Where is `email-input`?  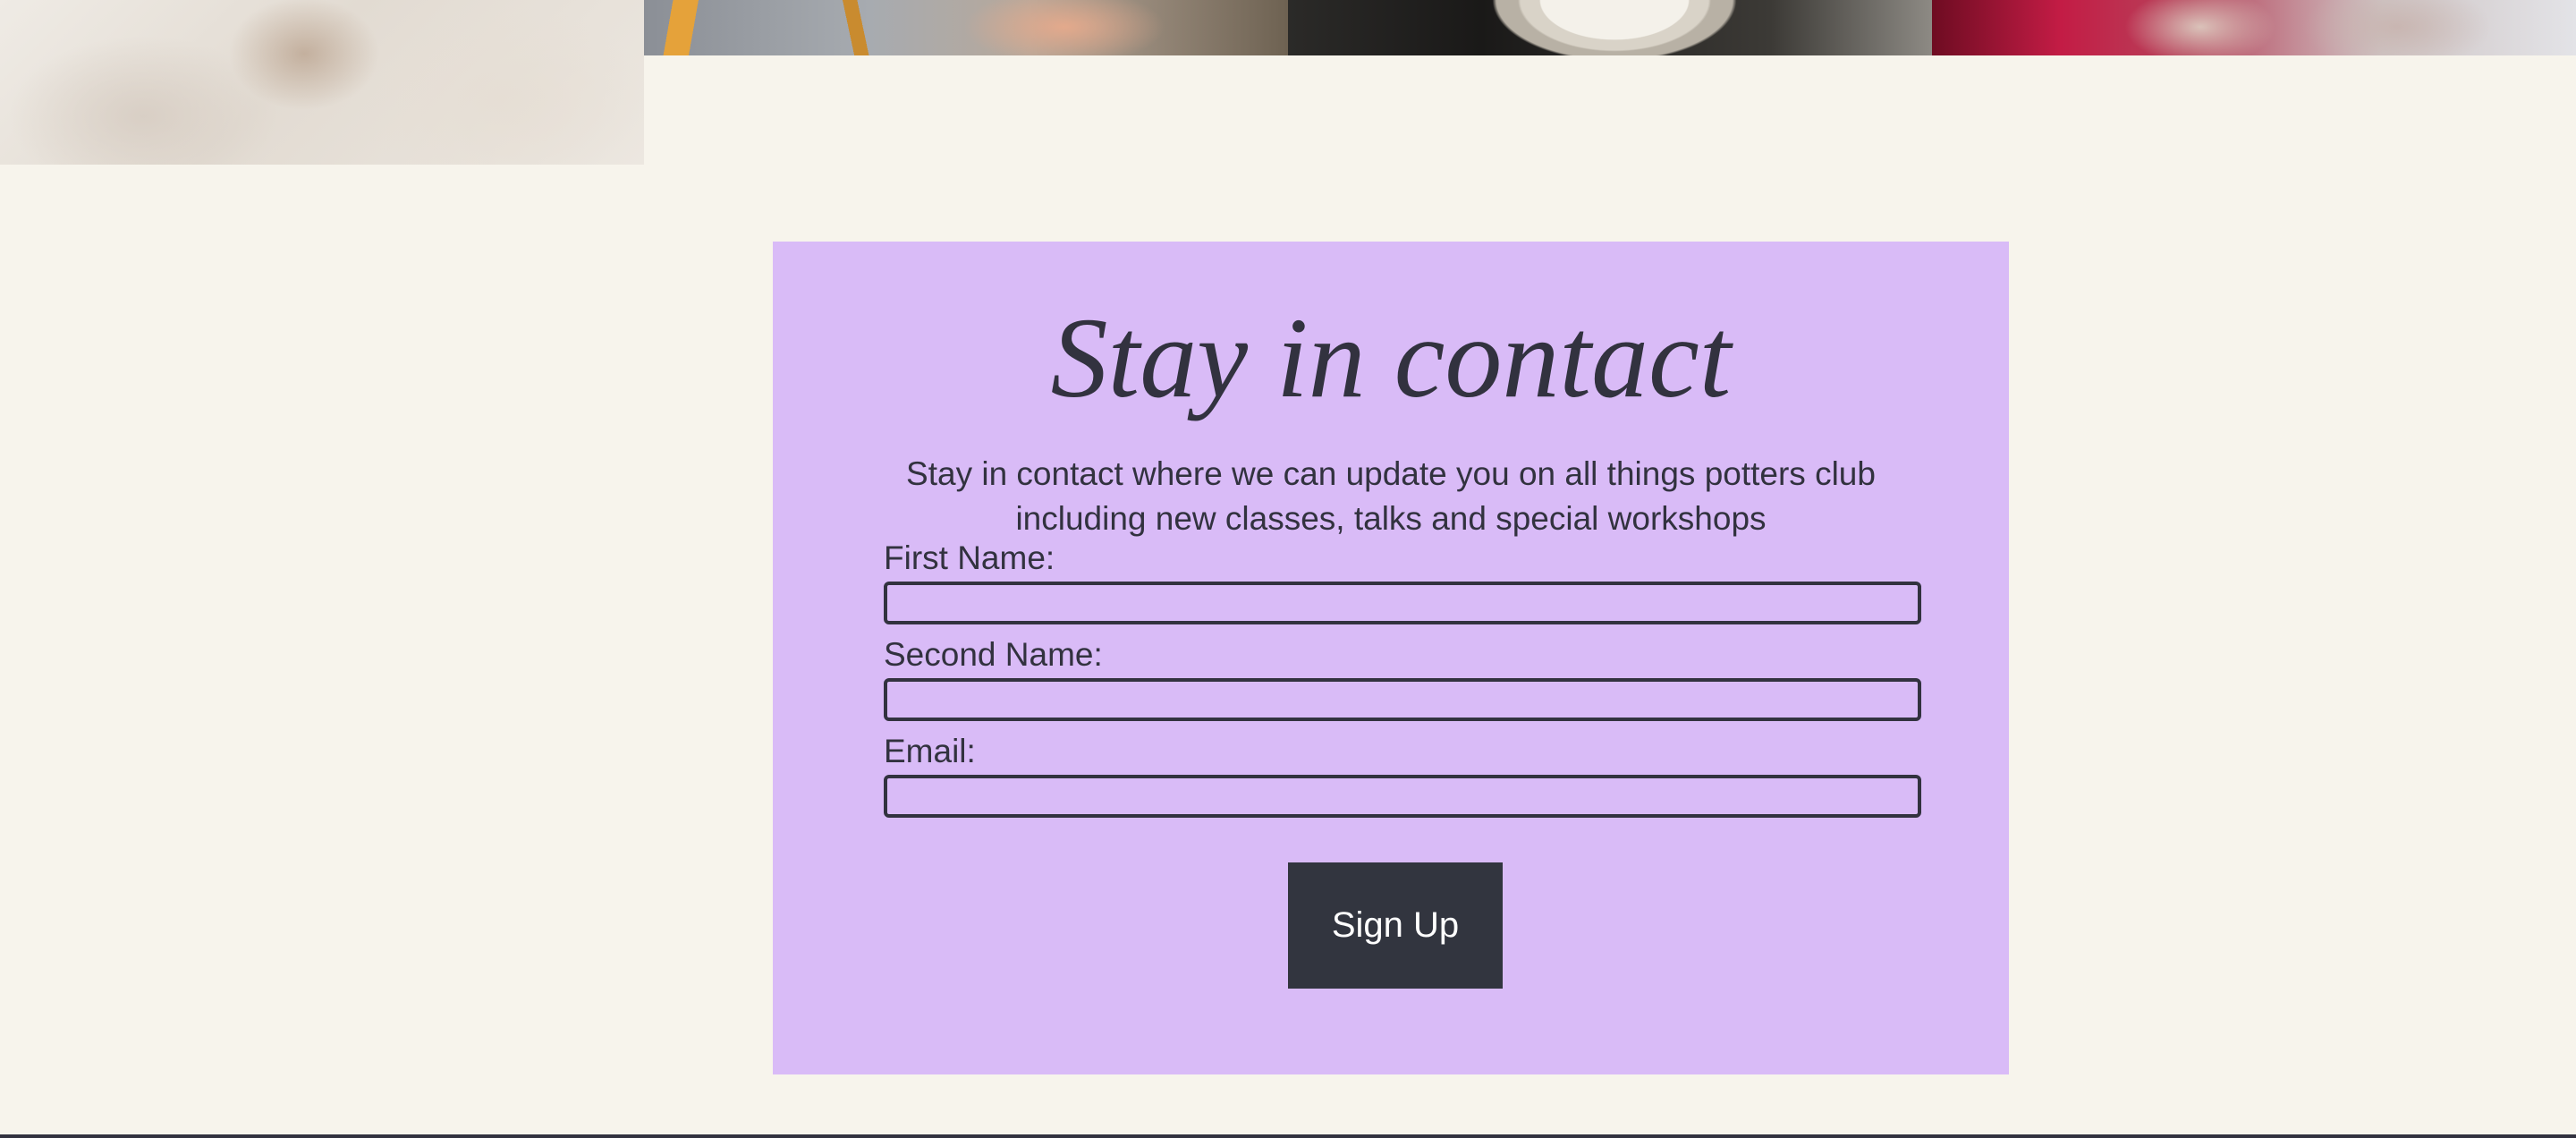
email-input is located at coordinates (1402, 796).